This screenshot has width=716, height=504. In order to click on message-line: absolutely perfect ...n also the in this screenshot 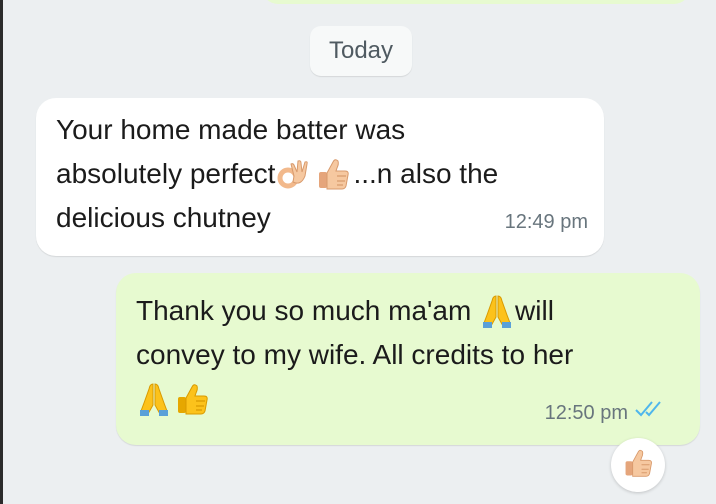, I will do `click(322, 174)`.